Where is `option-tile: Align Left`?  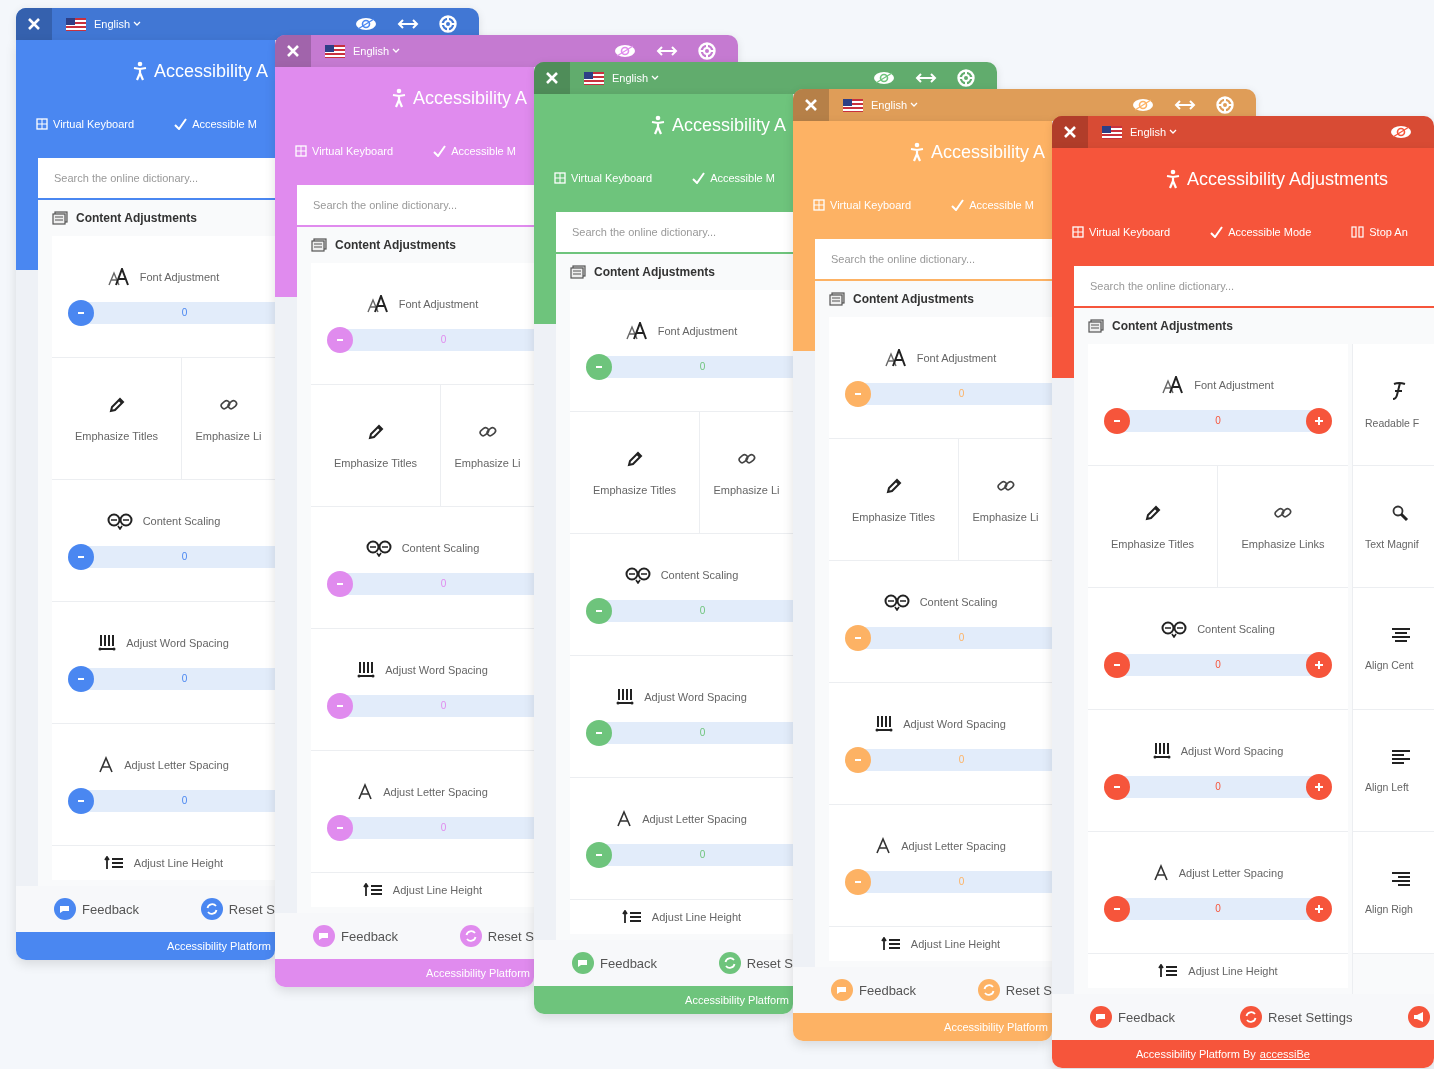 option-tile: Align Left is located at coordinates (1393, 771).